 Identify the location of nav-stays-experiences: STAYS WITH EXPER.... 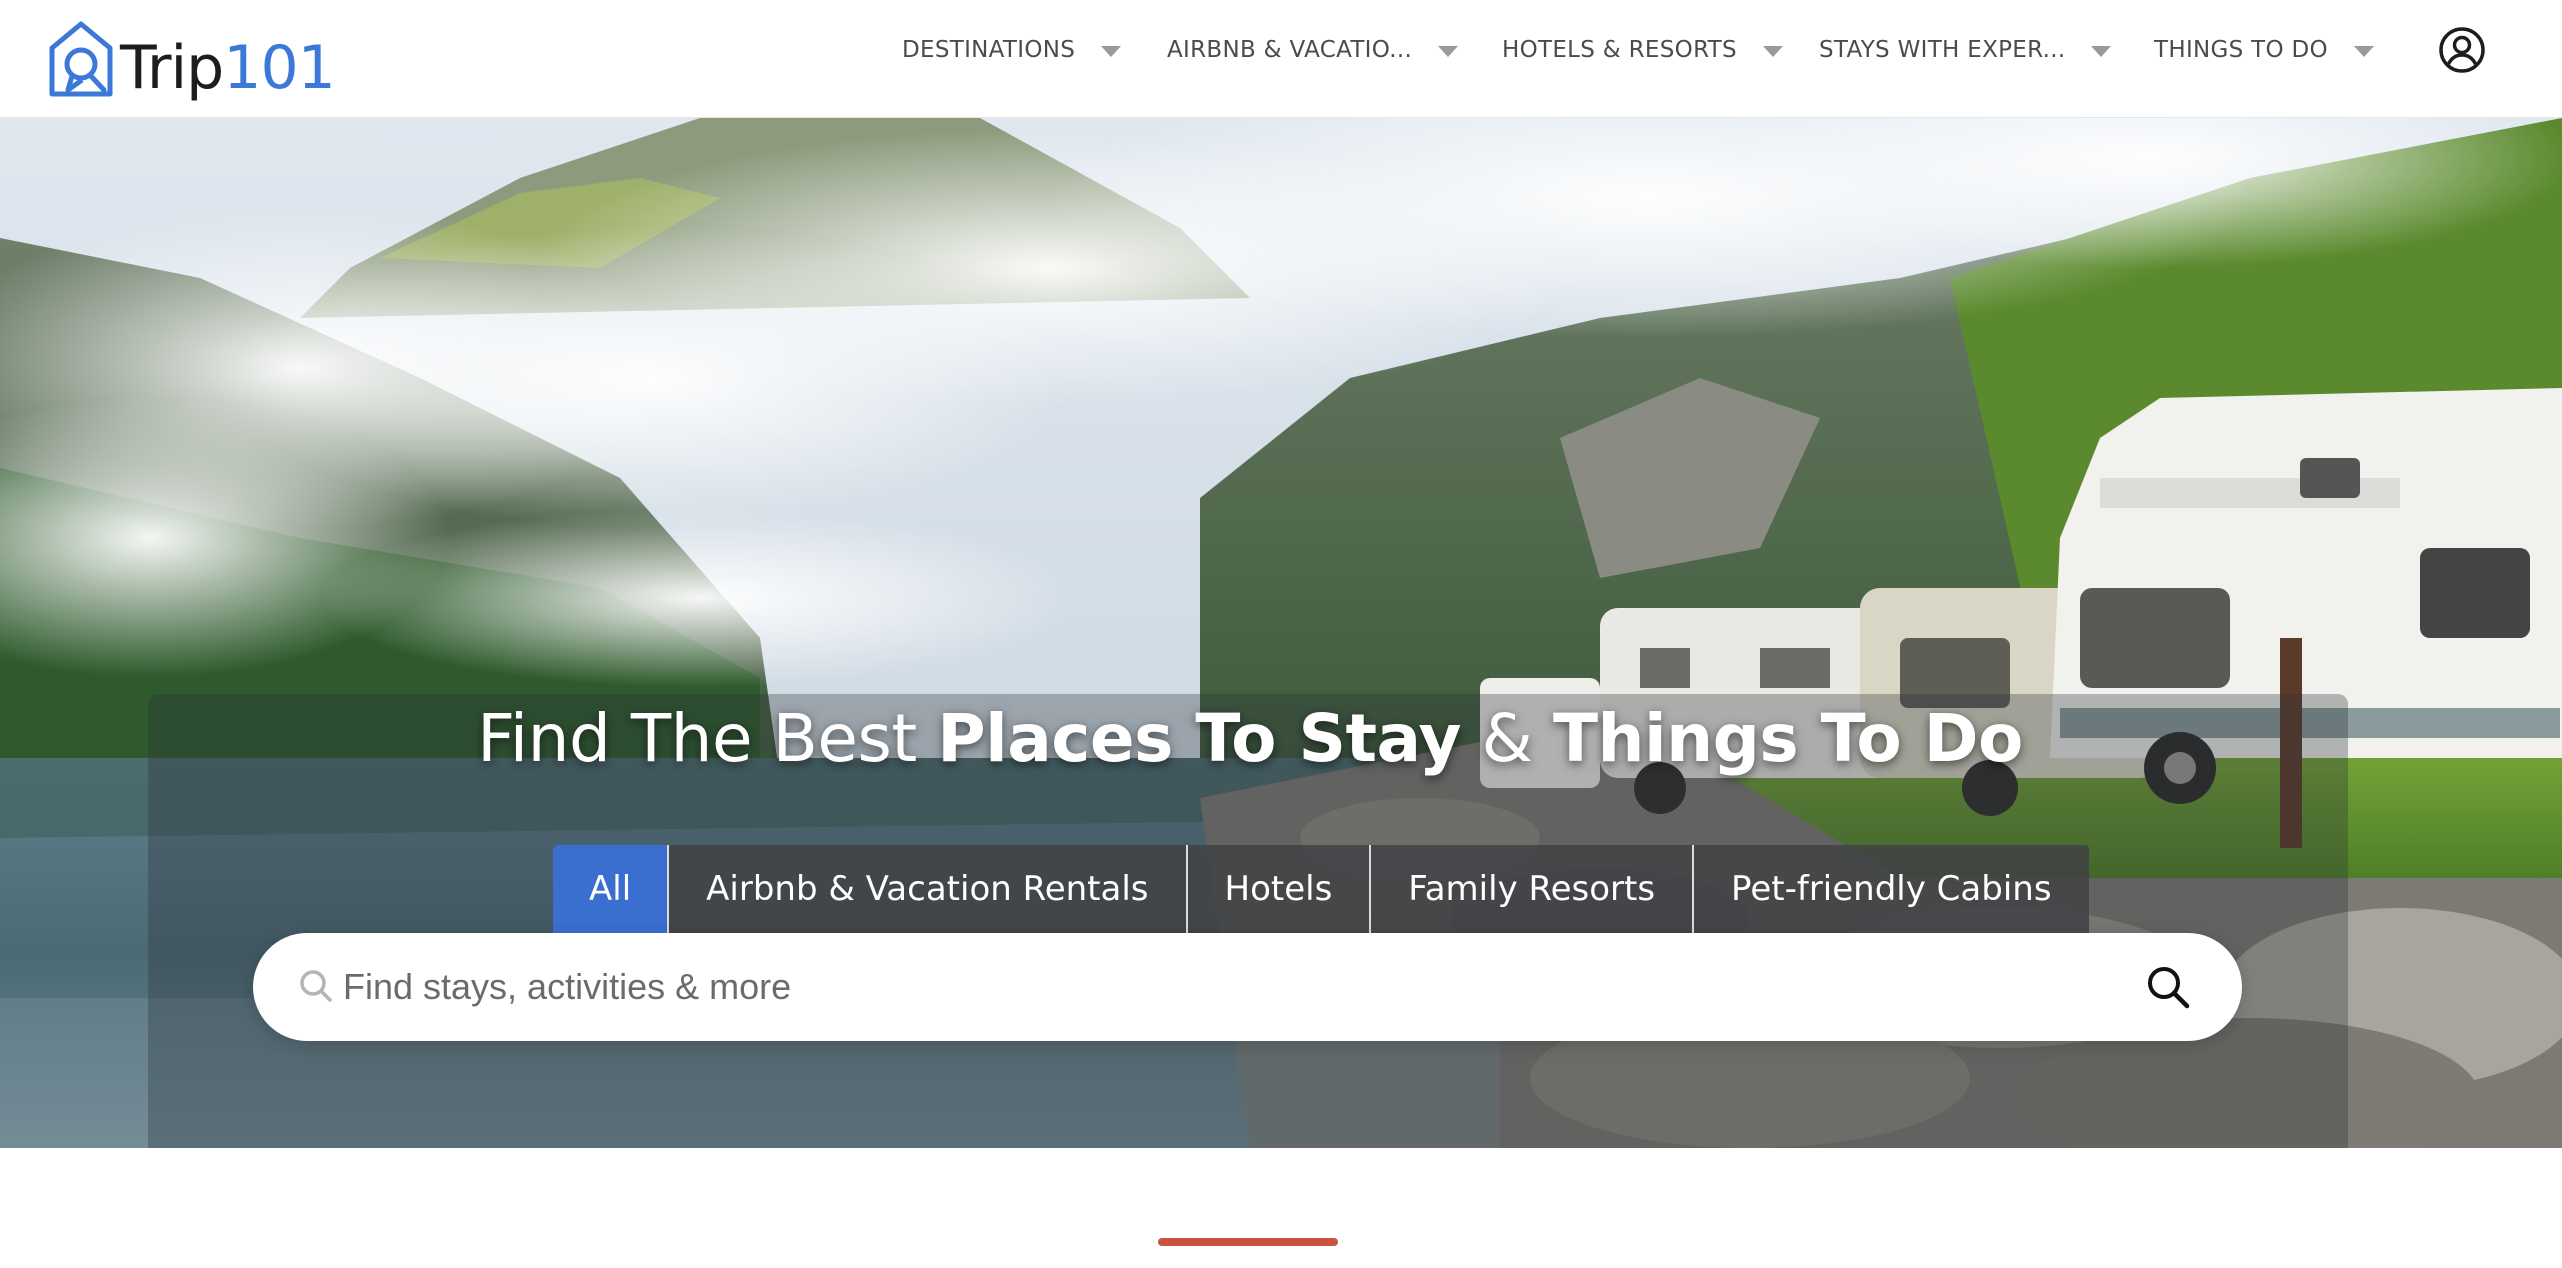
(1965, 50).